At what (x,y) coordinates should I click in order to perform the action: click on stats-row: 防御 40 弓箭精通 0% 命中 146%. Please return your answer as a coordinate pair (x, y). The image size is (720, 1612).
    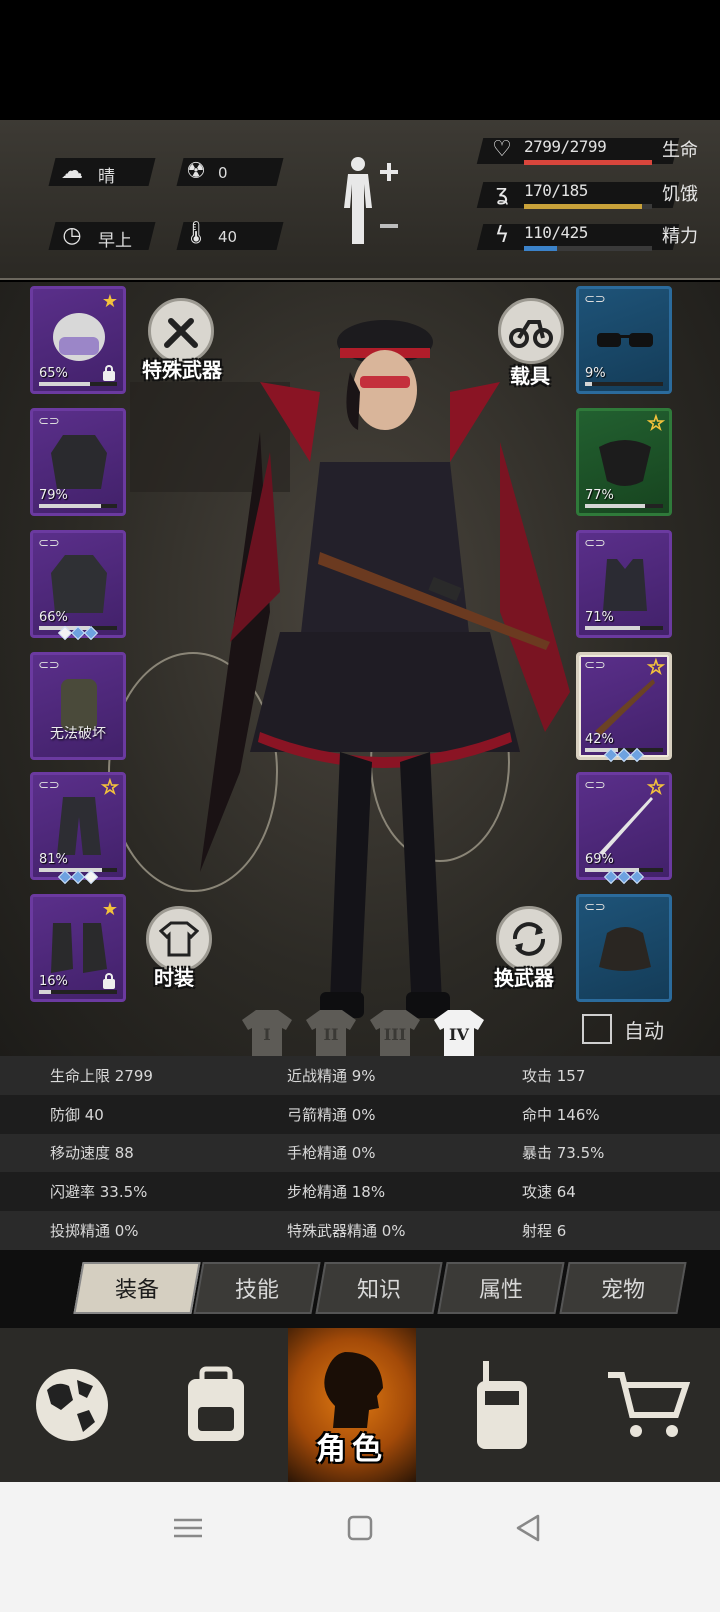
    Looking at the image, I should click on (360, 1114).